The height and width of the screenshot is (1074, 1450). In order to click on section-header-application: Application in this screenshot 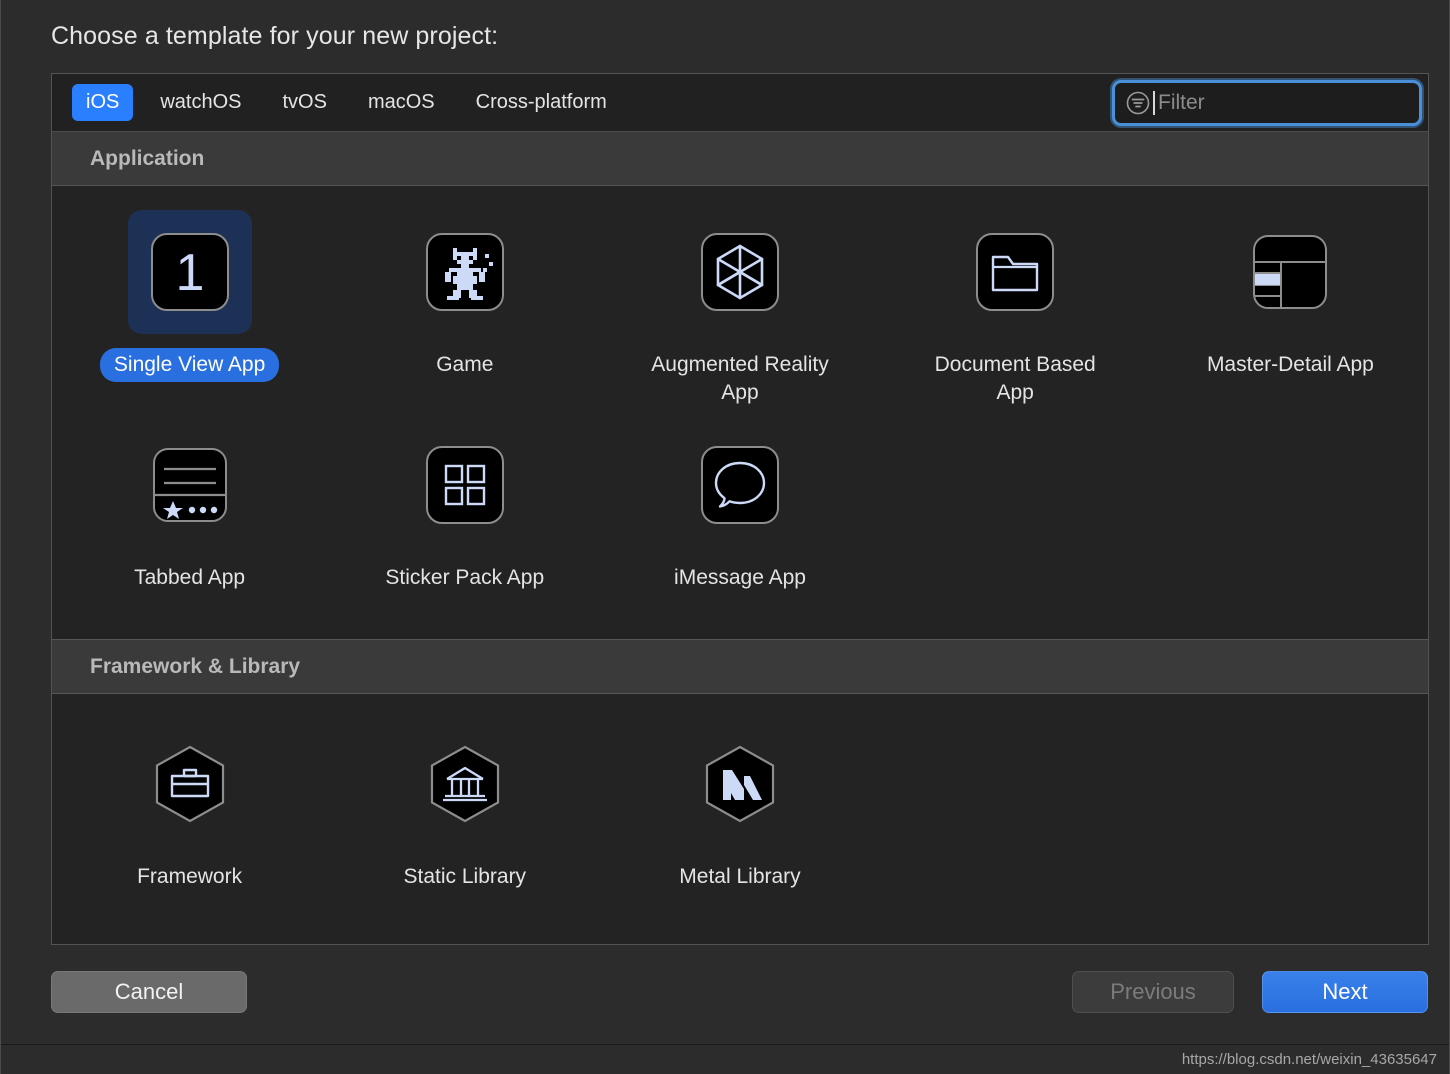, I will do `click(740, 159)`.